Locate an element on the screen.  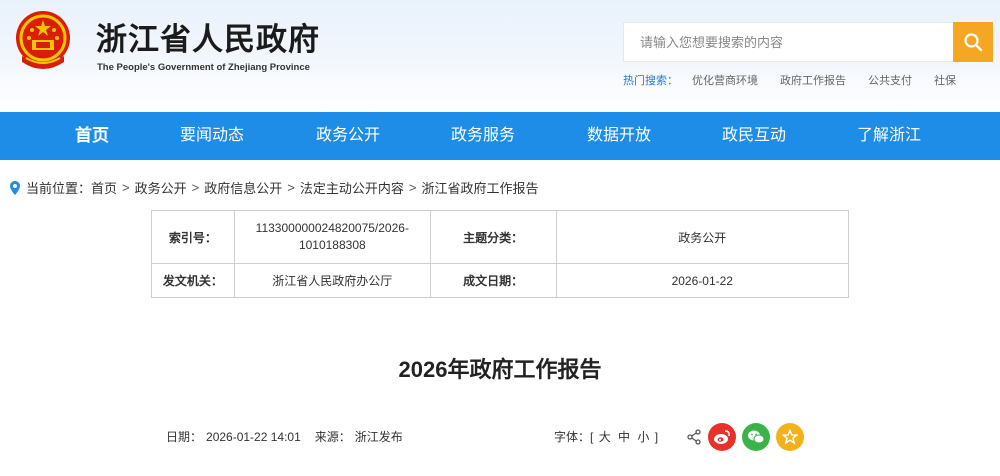
nav-item-about: 了解浙江 is located at coordinates (889, 136).